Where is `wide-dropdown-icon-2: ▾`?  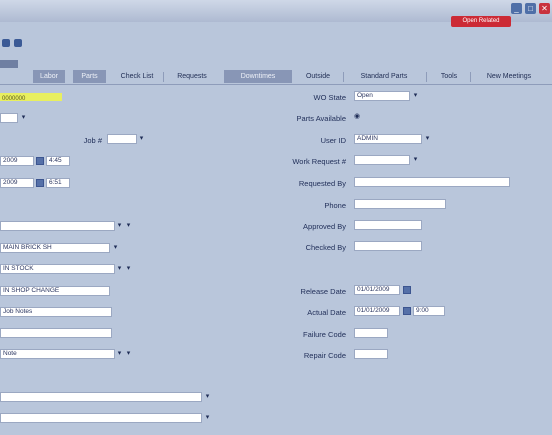
wide-dropdown-icon-2: ▾ is located at coordinates (207, 418).